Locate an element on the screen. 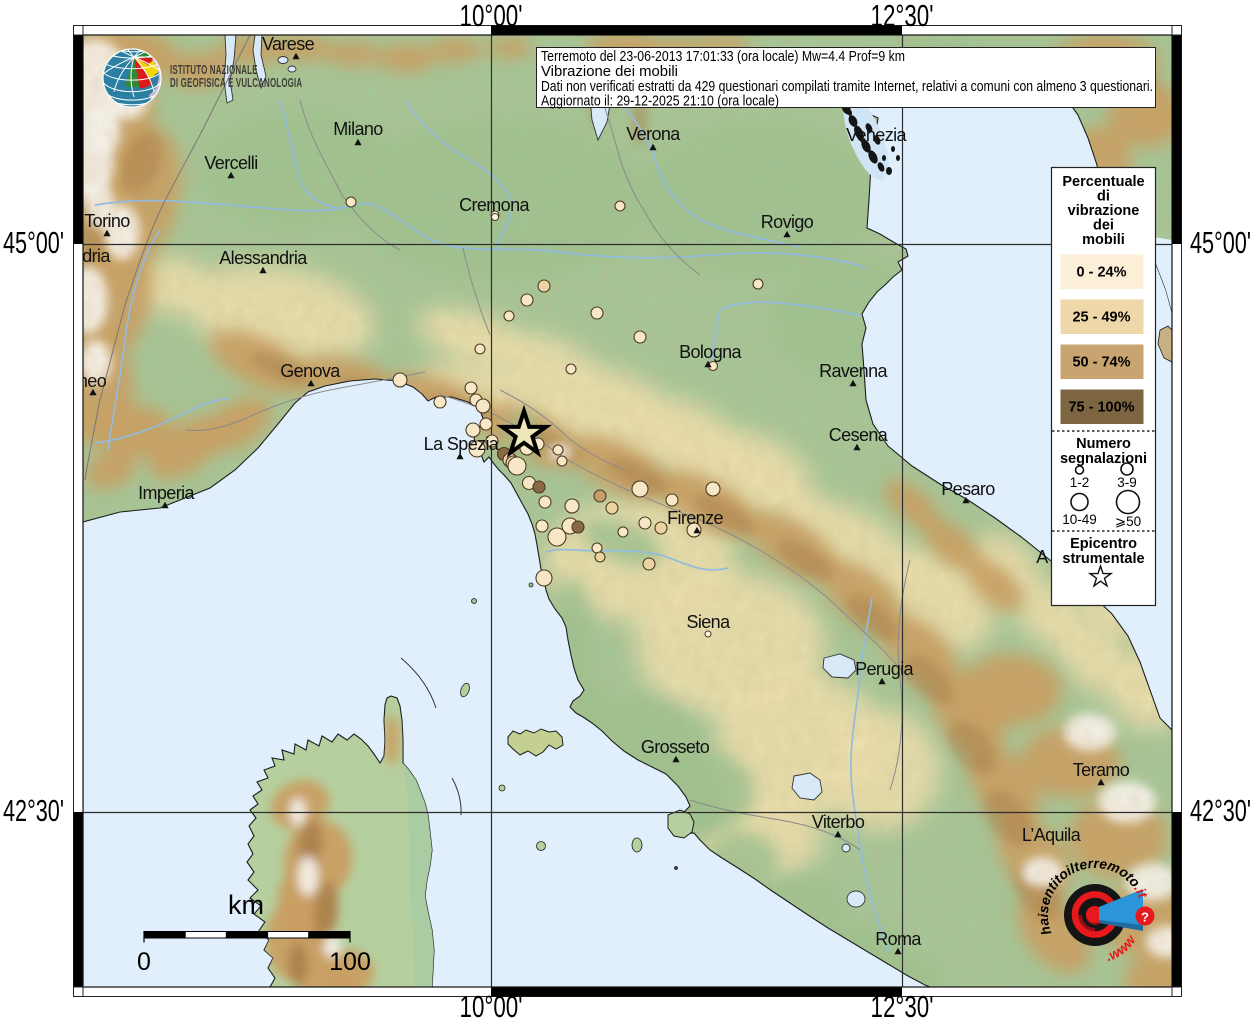 The height and width of the screenshot is (1024, 1255). svg-text: Siena is located at coordinates (708, 622).